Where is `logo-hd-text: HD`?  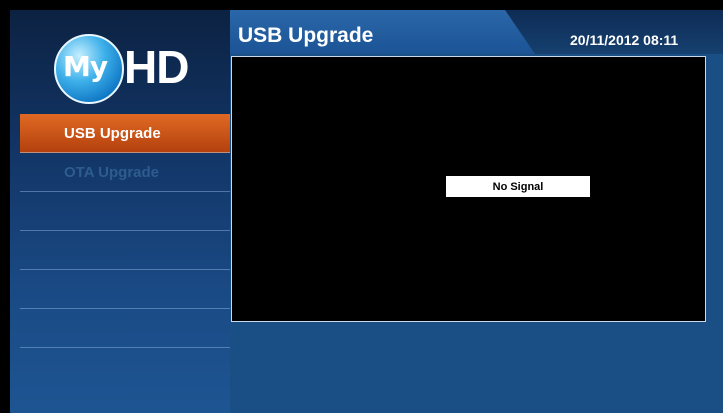
logo-hd-text: HD is located at coordinates (156, 67).